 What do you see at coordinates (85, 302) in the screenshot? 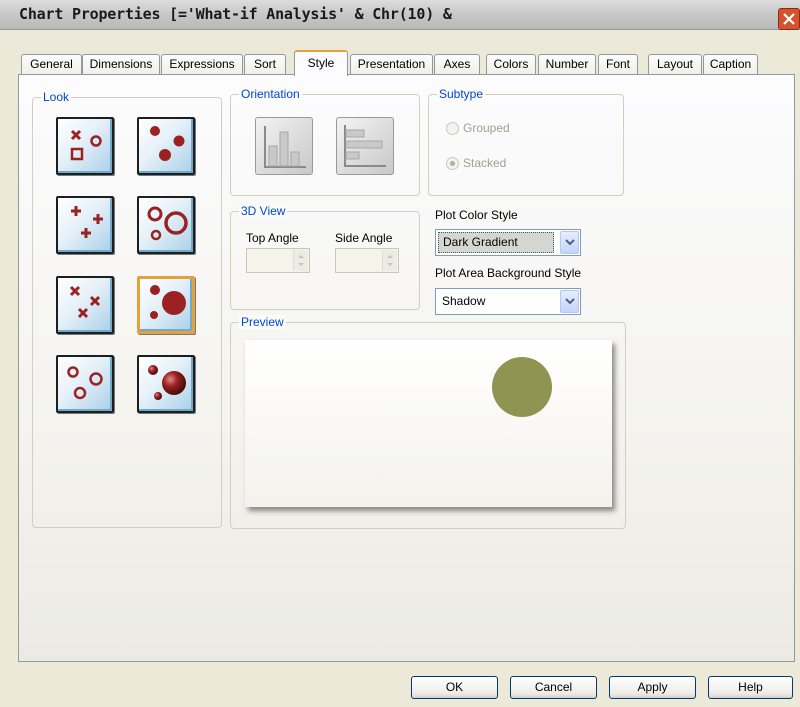
I see `scatter-cross-icon` at bounding box center [85, 302].